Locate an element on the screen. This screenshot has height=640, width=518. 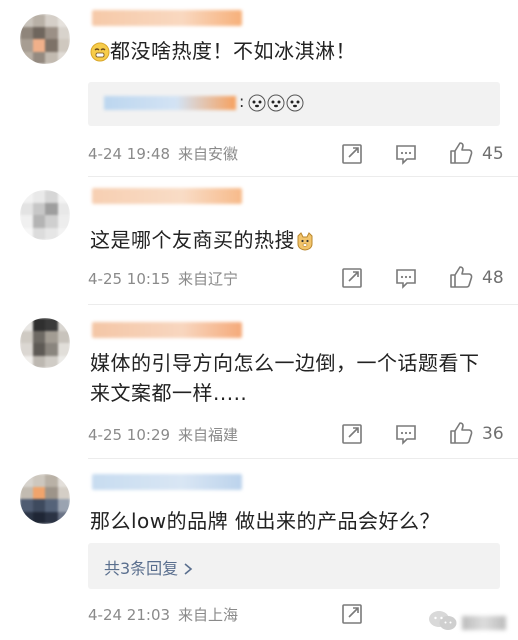
dog-emoji-icon is located at coordinates (277, 105).